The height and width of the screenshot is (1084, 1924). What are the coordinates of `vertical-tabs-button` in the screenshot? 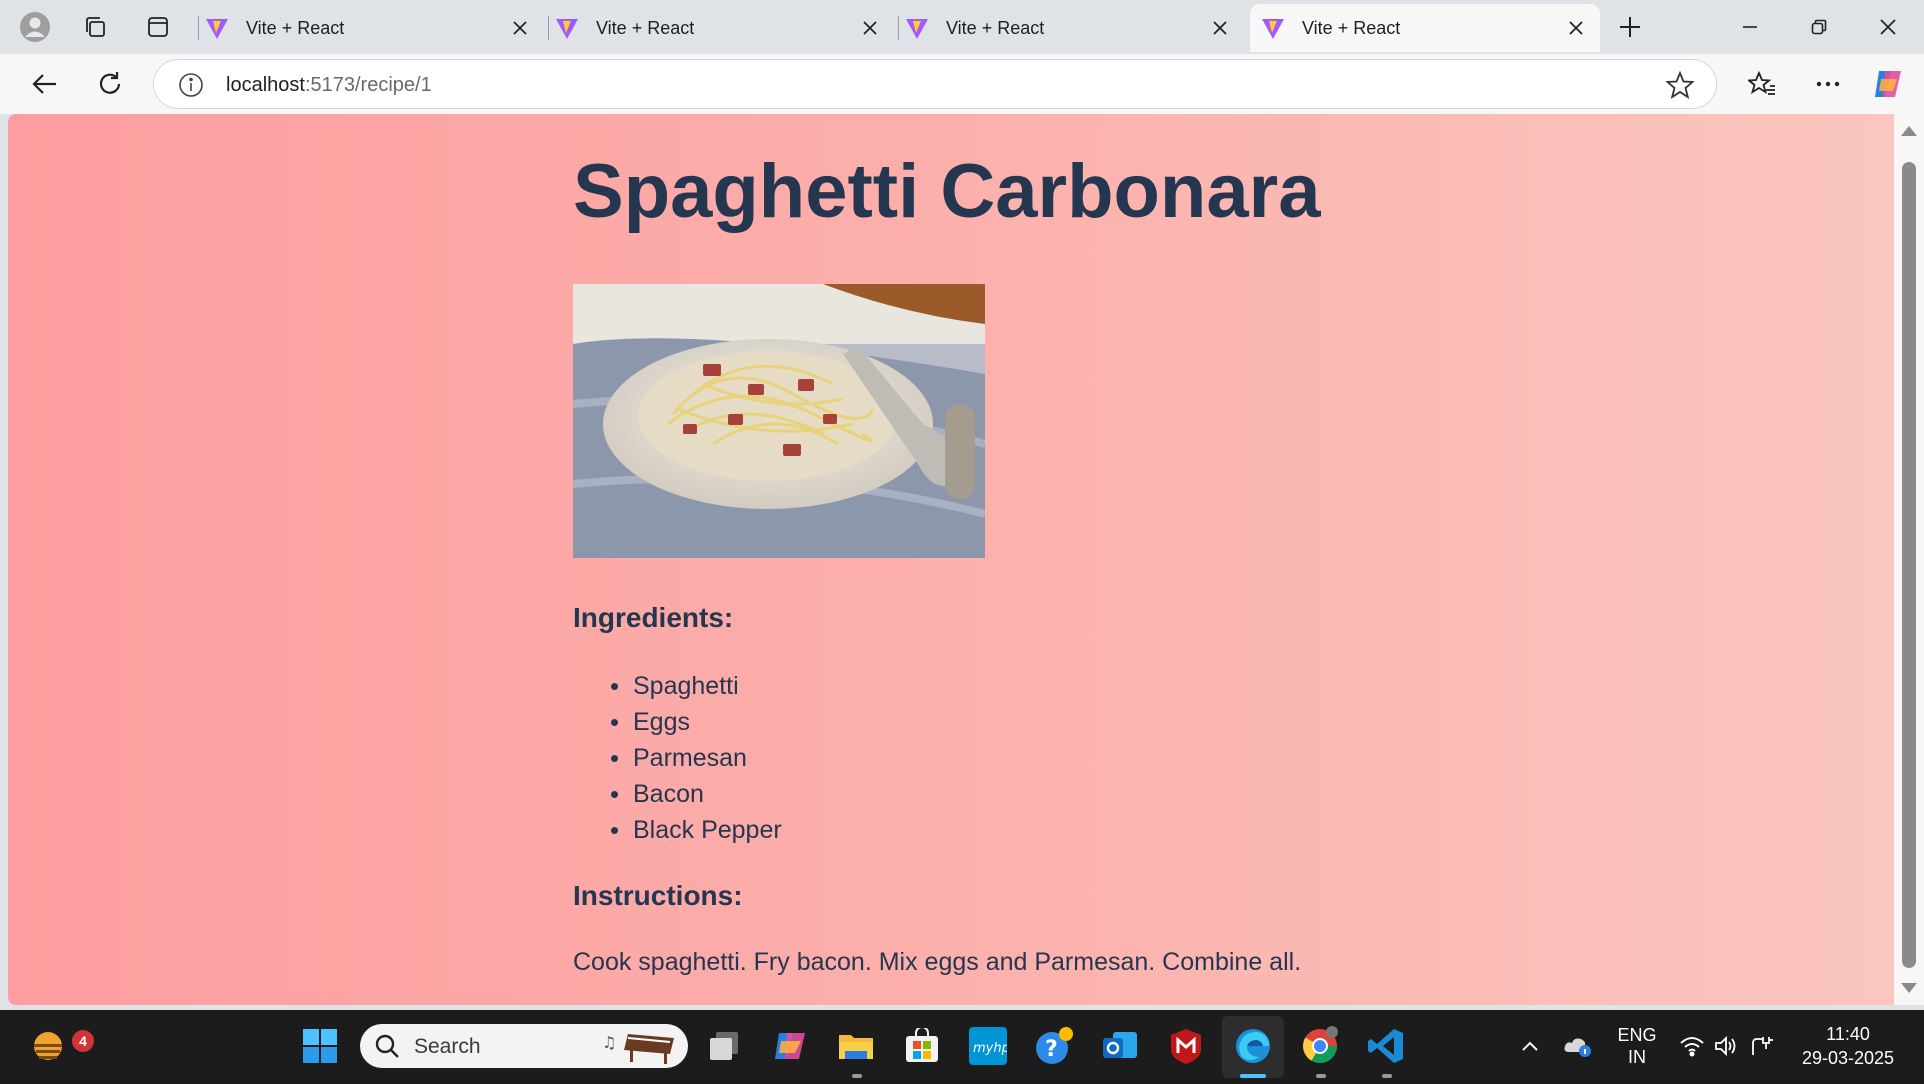 It's located at (158, 27).